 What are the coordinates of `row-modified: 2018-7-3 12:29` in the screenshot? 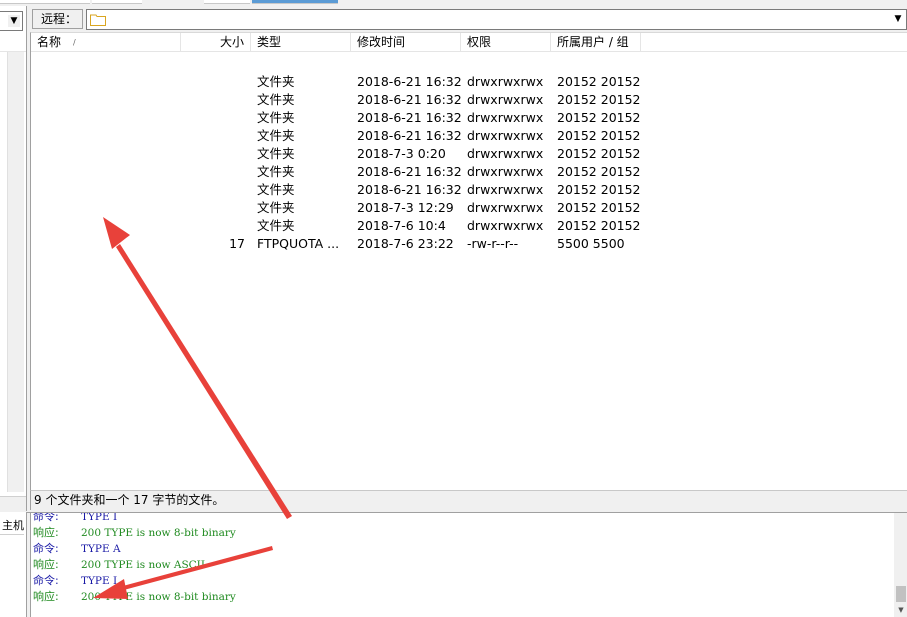 It's located at (405, 207).